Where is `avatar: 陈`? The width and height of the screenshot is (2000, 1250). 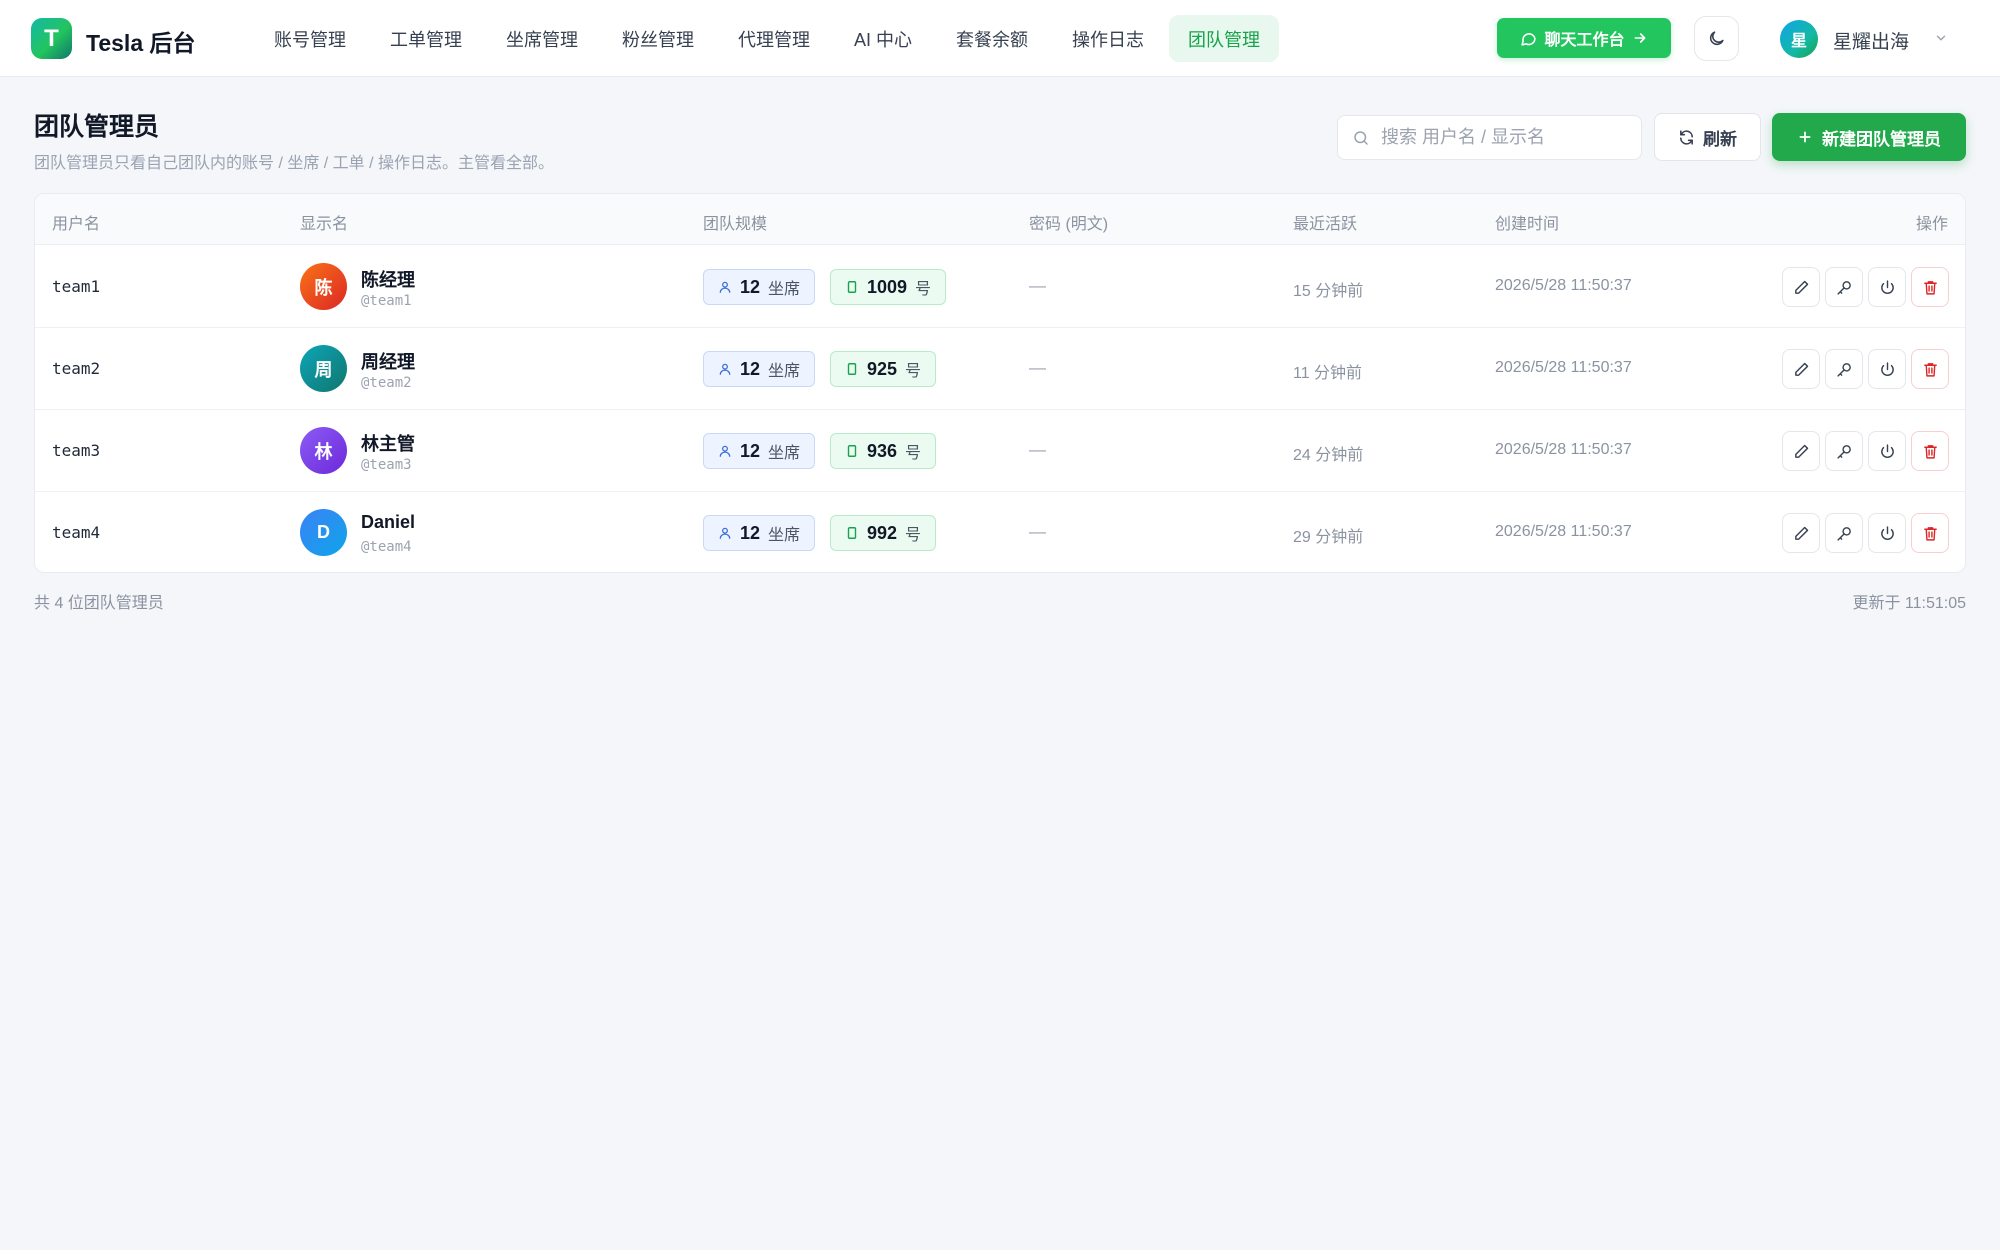 avatar: 陈 is located at coordinates (323, 286).